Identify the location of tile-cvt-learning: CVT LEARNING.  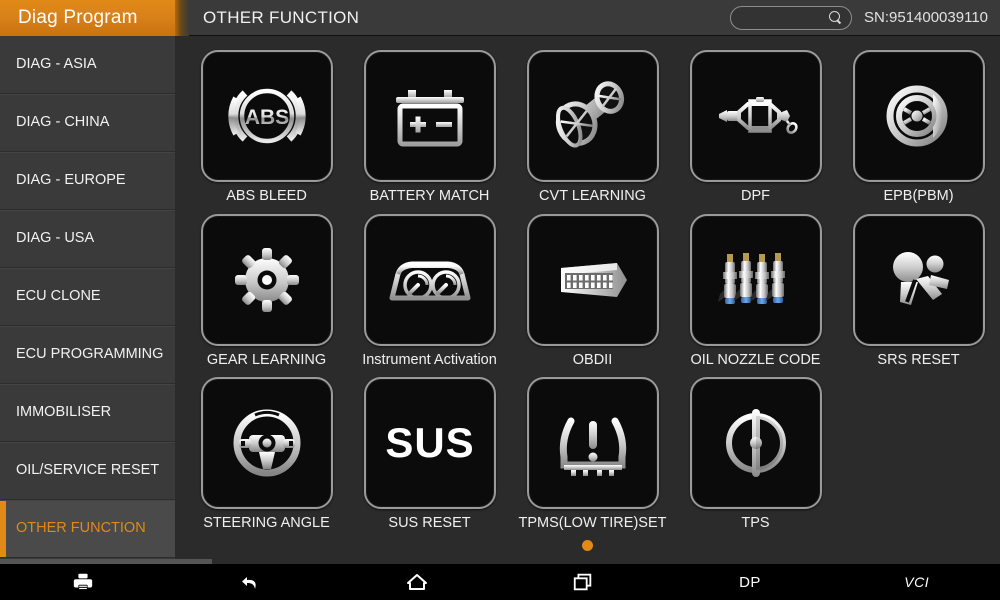
(592, 127).